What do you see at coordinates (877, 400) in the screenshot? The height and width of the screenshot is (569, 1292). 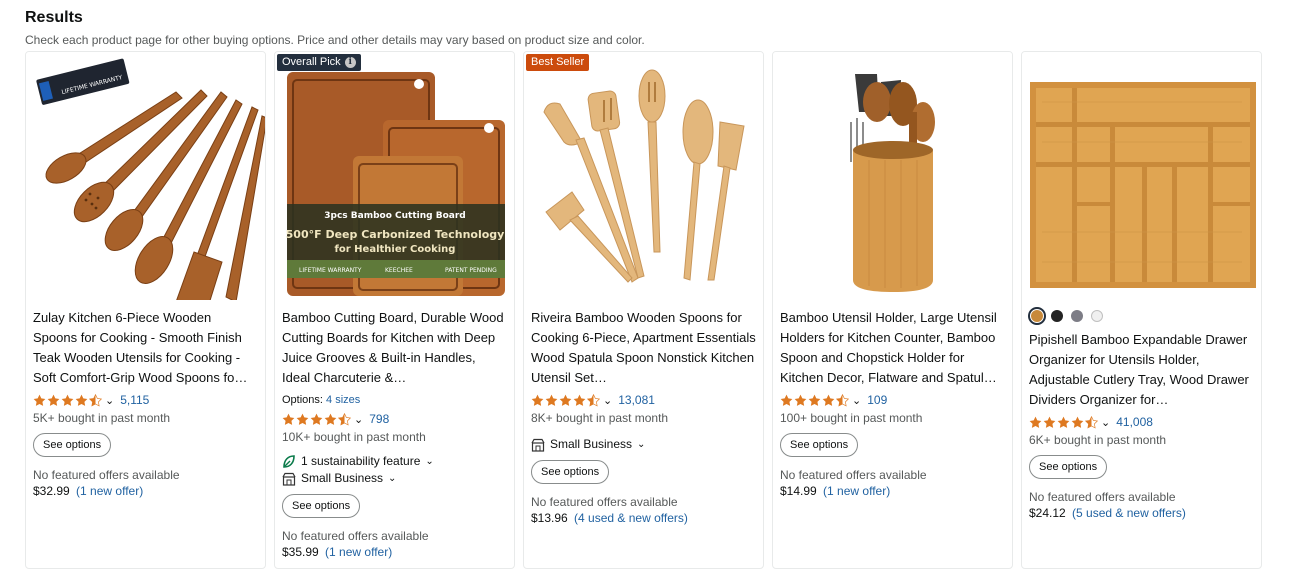 I see `review-count: 109` at bounding box center [877, 400].